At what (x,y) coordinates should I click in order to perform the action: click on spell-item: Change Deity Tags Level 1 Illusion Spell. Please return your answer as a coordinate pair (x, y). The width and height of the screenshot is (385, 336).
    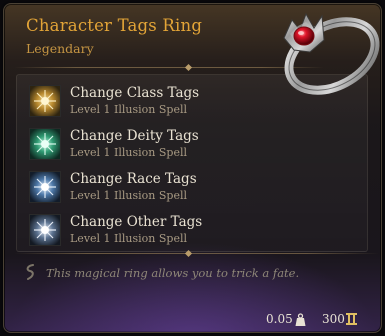
    Looking at the image, I should click on (194, 146).